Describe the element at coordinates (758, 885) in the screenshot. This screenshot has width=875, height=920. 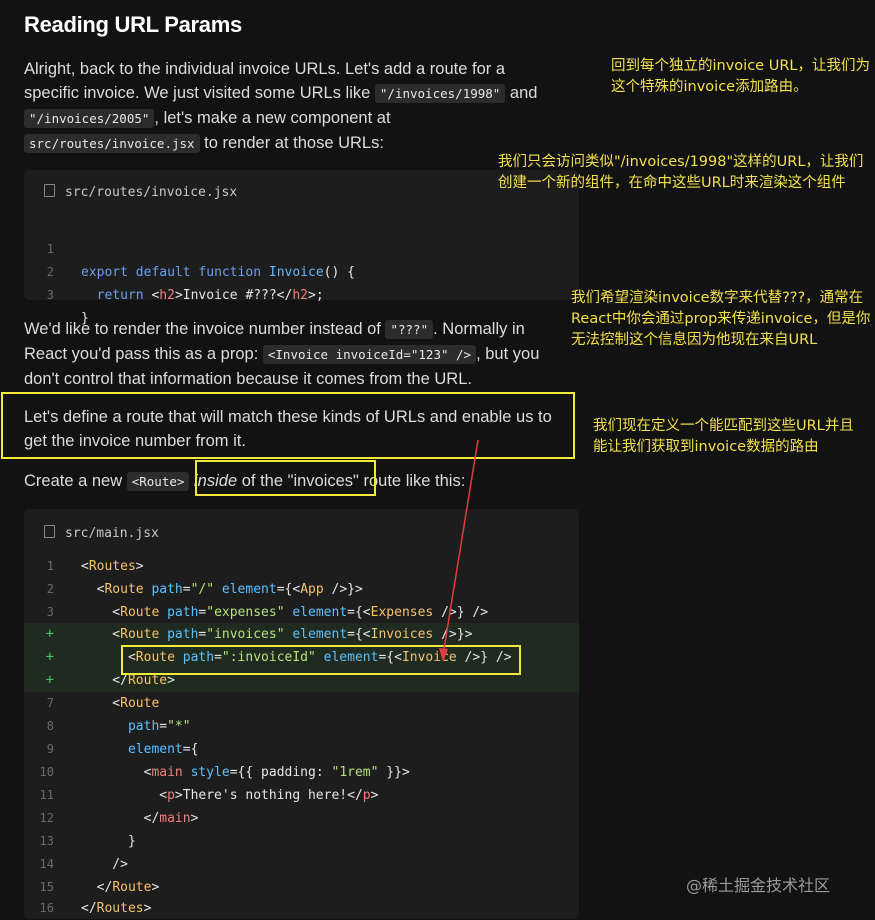
I see `watermark: @稀土掘金技术社区` at that location.